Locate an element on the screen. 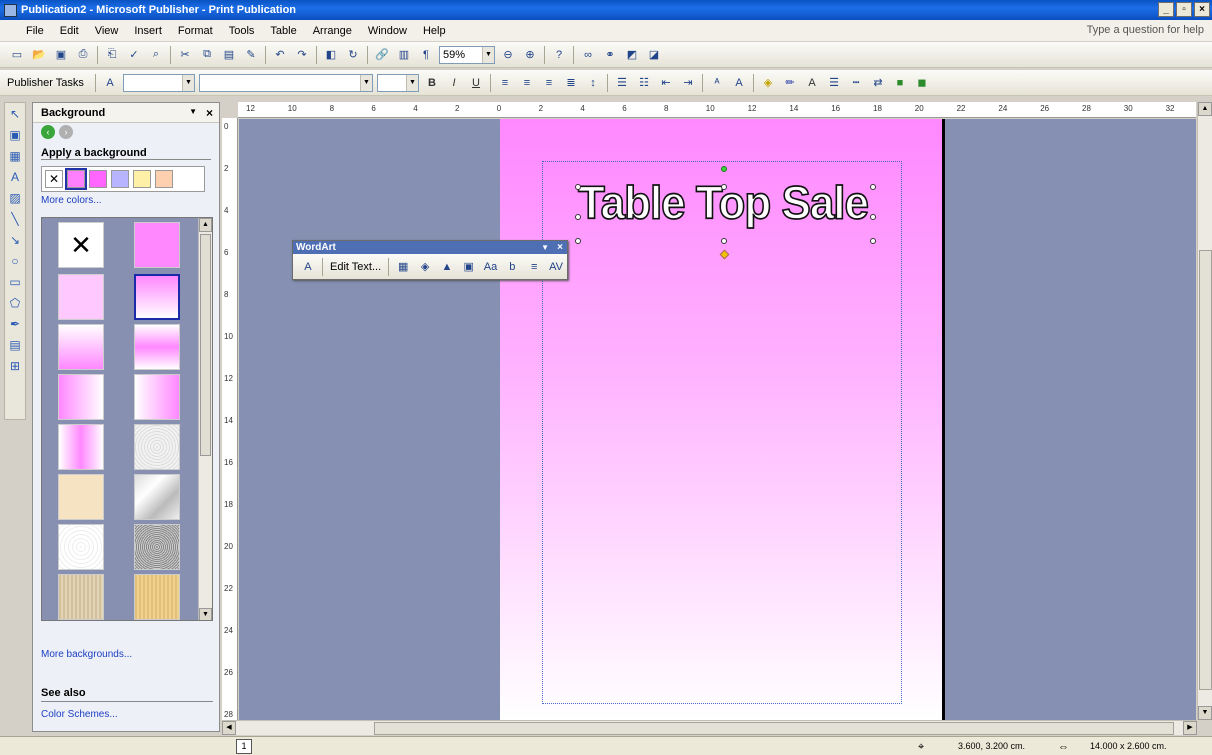  next-frame-icon: ◪ is located at coordinates (654, 55).